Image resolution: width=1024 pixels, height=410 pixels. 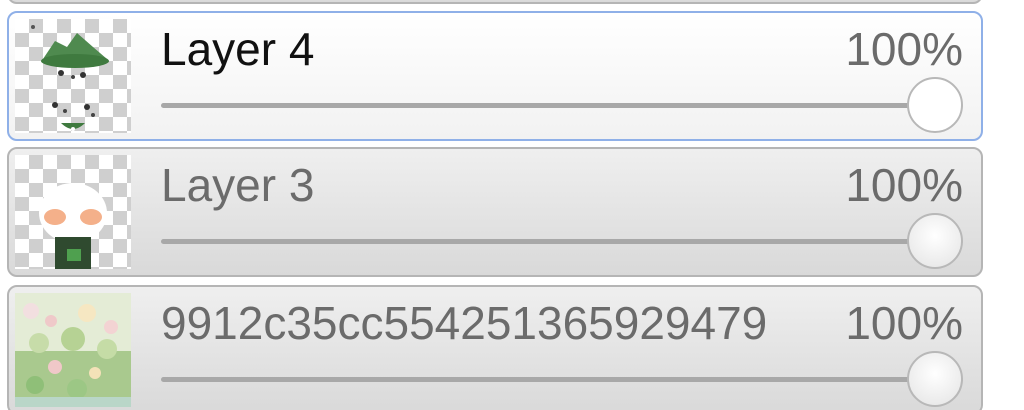 I want to click on character-white-face-icon, so click(x=73, y=226).